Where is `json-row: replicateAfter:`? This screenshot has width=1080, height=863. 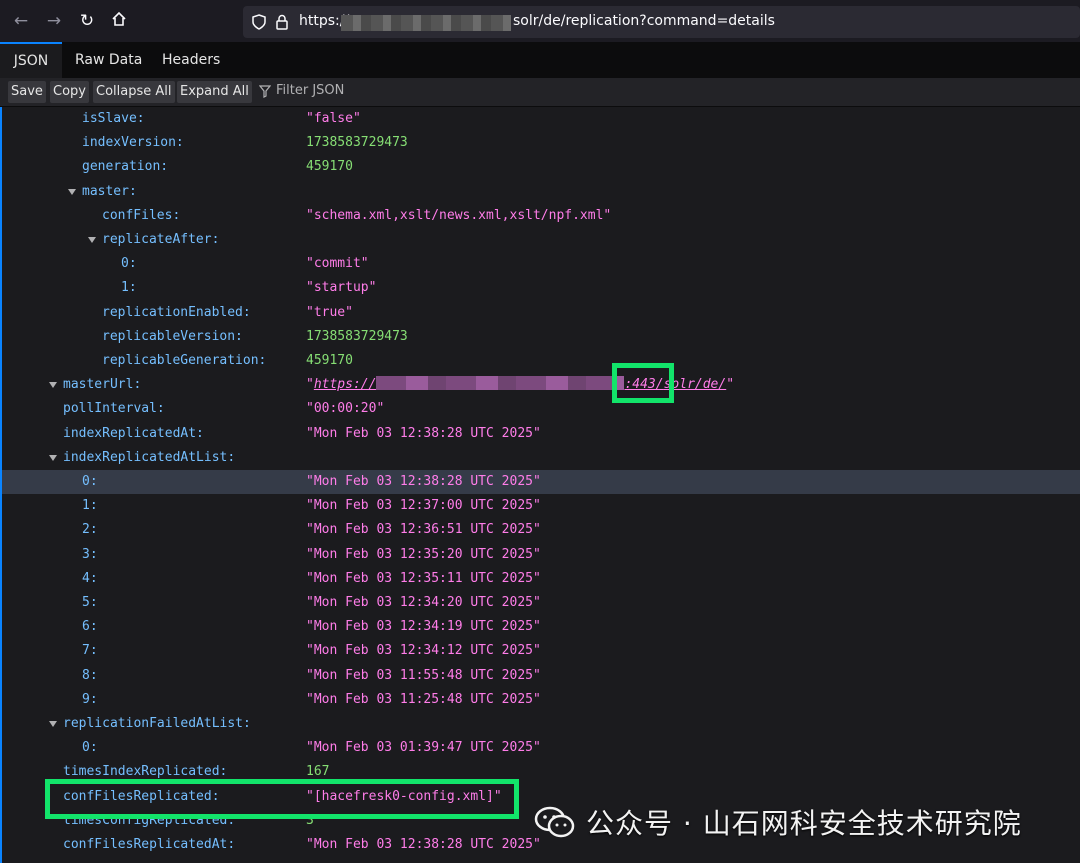
json-row: replicateAfter: is located at coordinates (541, 240).